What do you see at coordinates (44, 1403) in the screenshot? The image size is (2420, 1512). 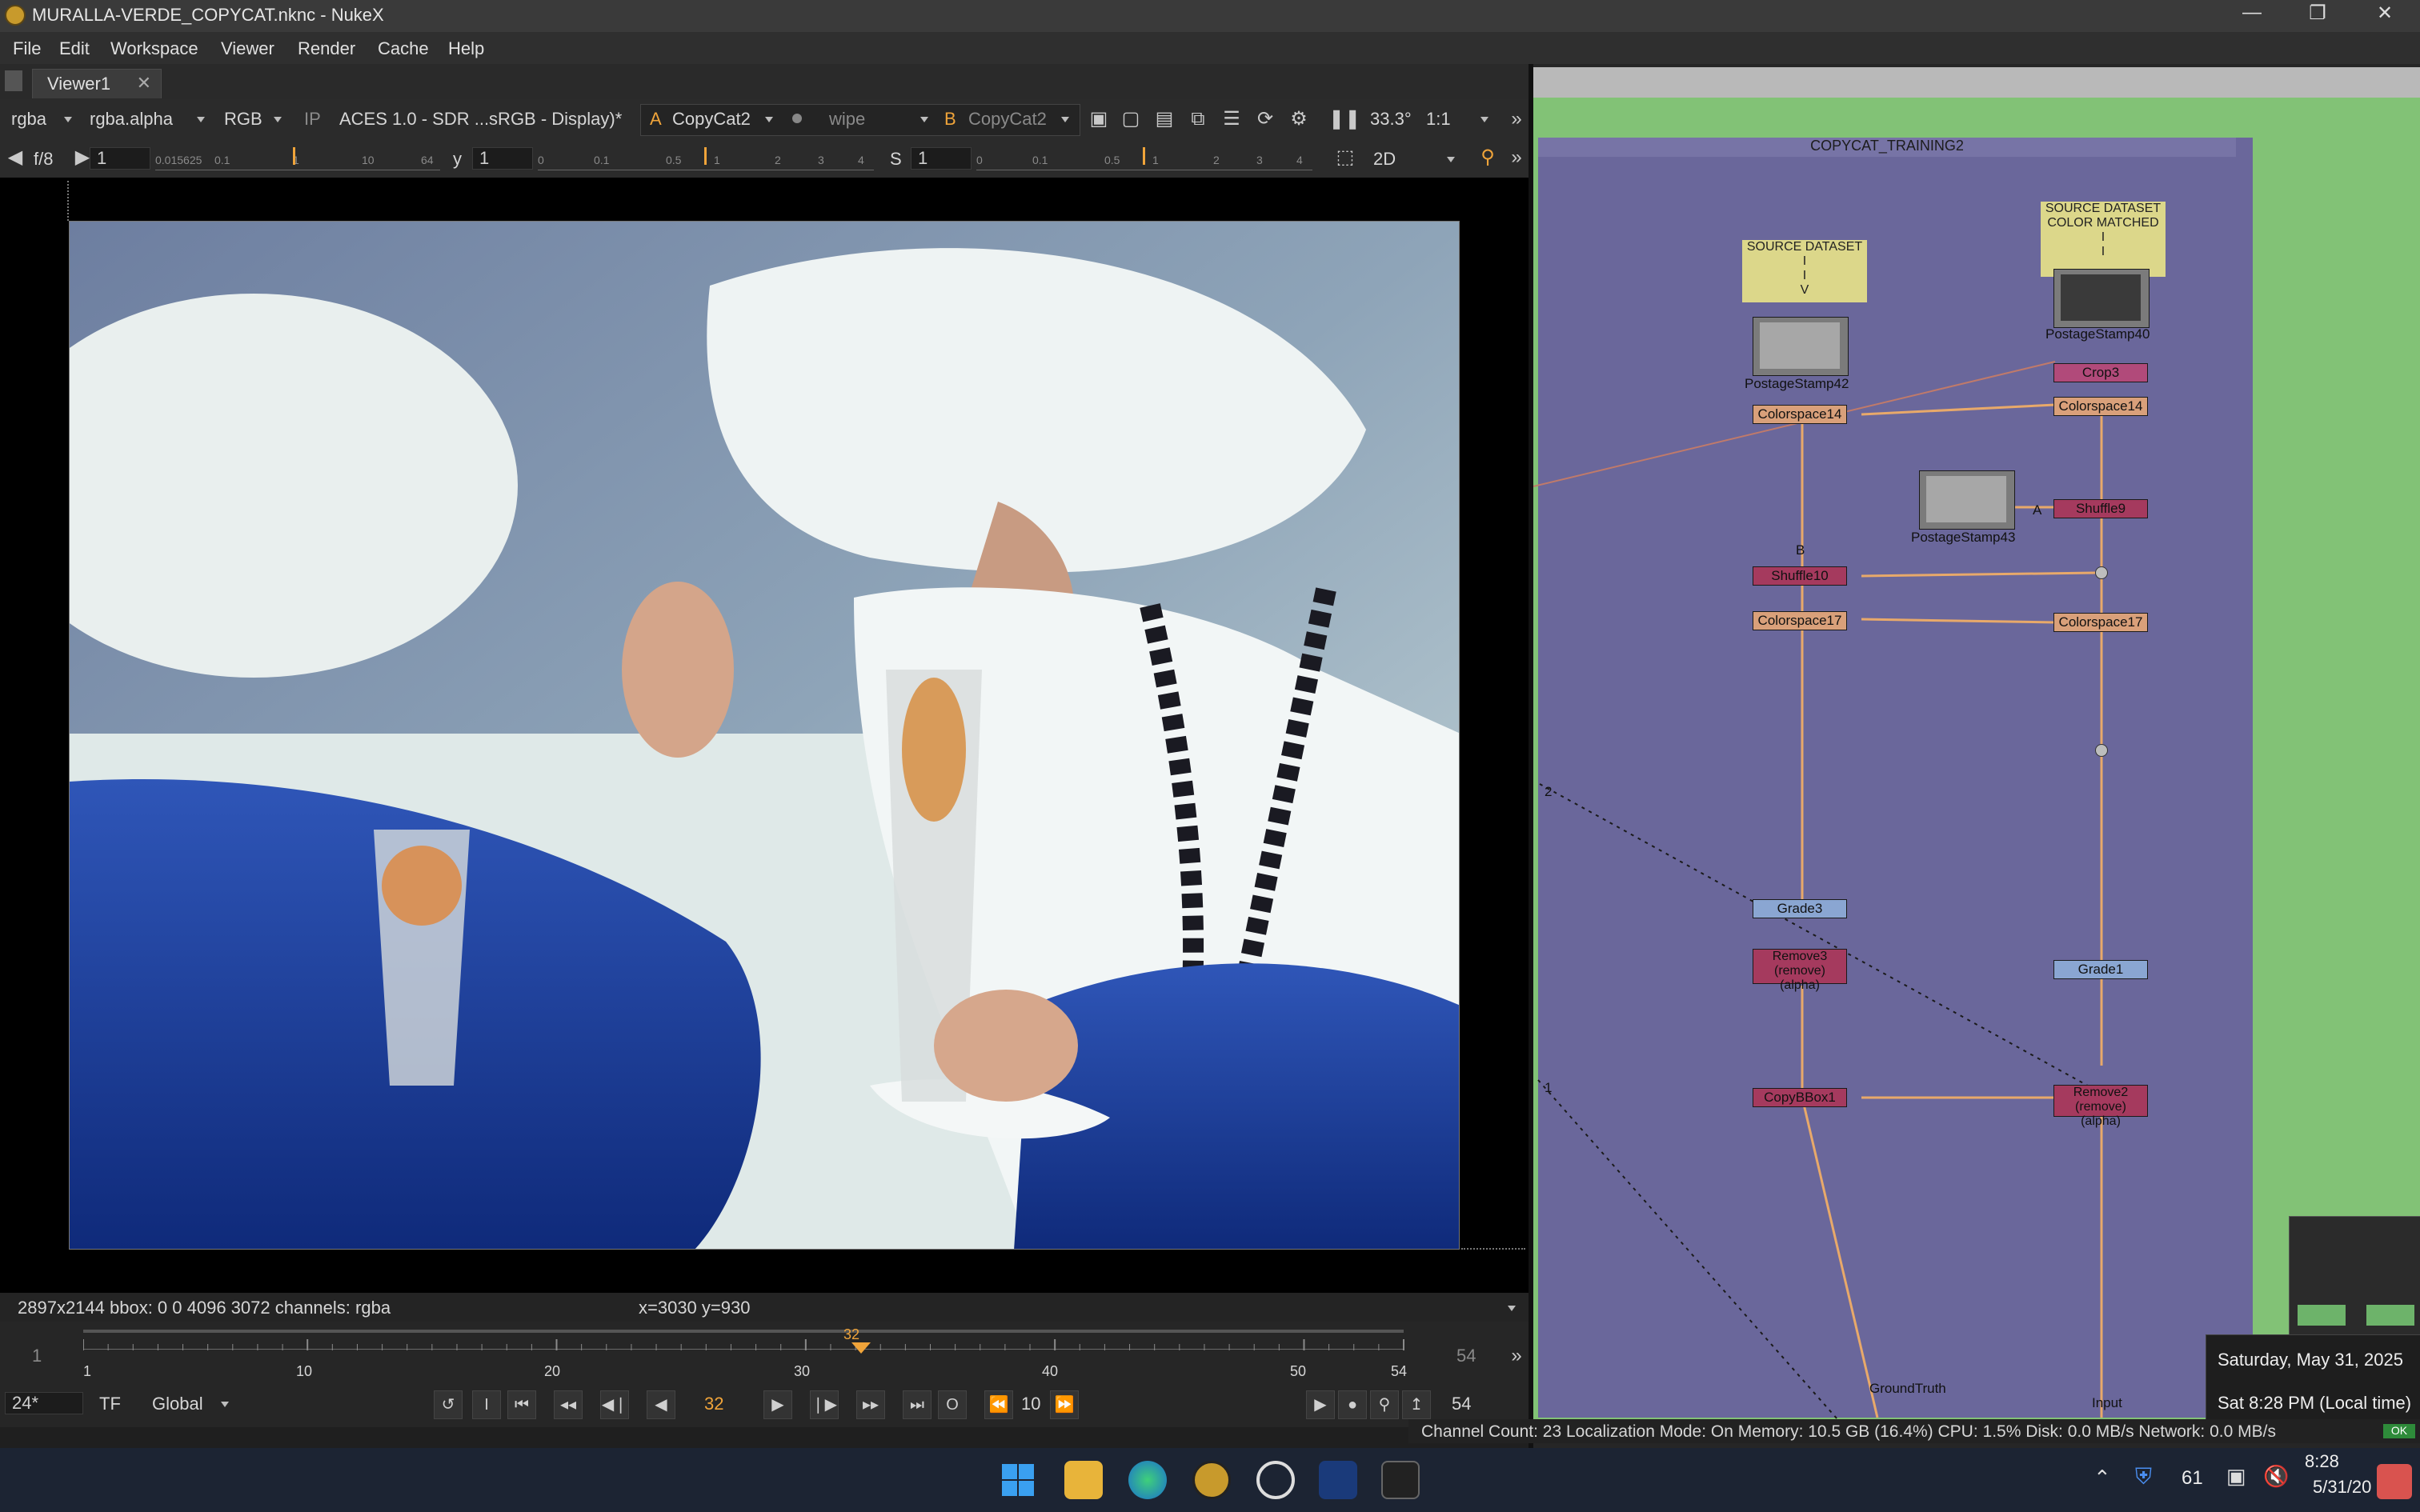 I see `fps-dropdown: 24*` at bounding box center [44, 1403].